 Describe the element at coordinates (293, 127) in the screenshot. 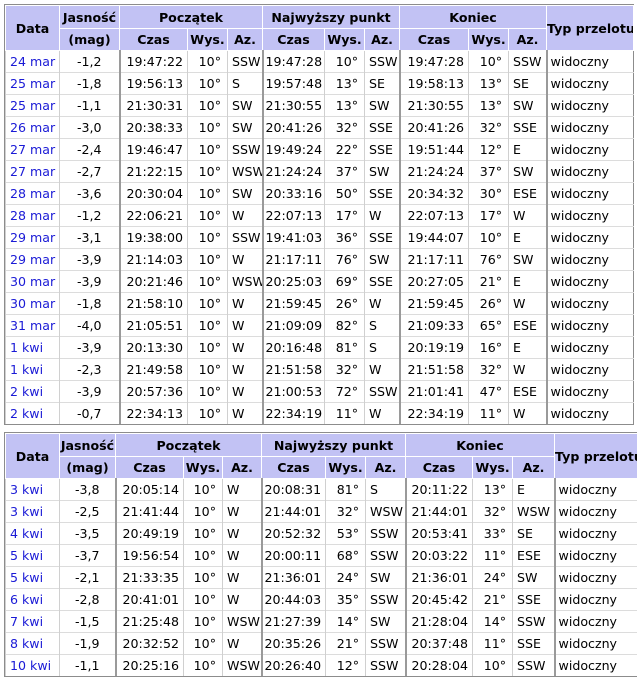

I see `max-time-cell: 20:41:26` at that location.